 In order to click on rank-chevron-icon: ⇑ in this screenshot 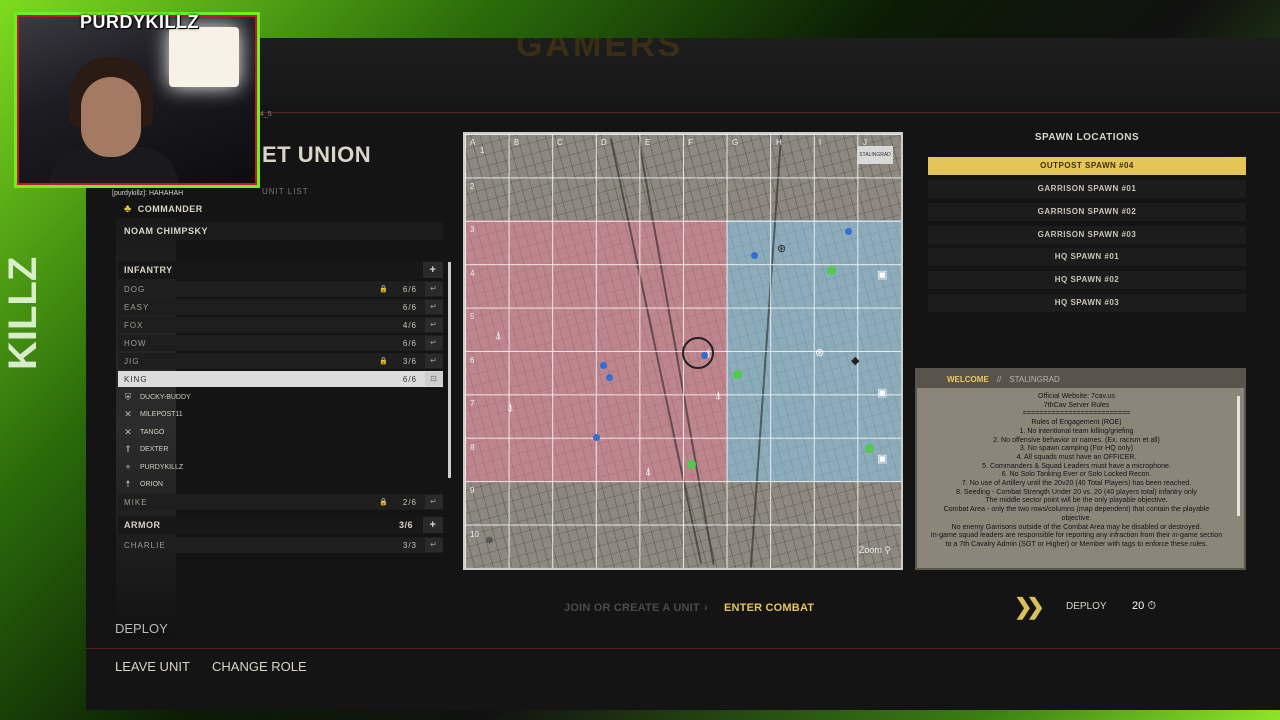, I will do `click(128, 448)`.